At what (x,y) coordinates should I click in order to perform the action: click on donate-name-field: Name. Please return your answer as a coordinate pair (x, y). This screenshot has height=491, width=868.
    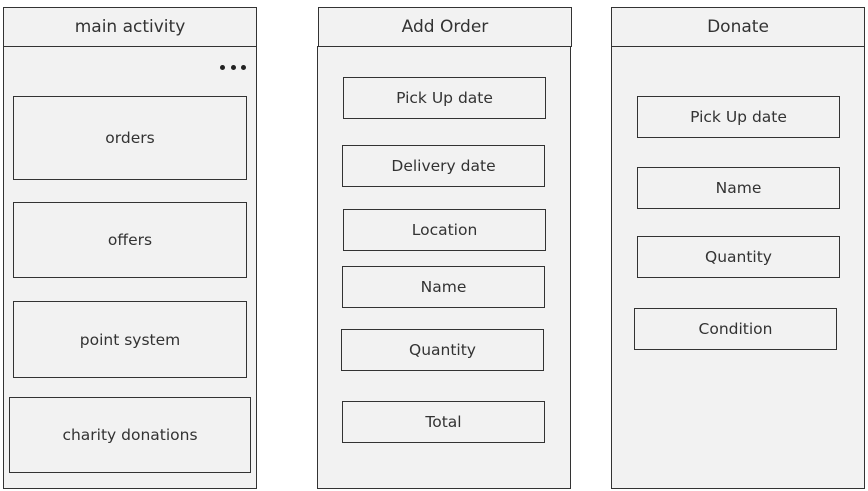
    Looking at the image, I should click on (738, 188).